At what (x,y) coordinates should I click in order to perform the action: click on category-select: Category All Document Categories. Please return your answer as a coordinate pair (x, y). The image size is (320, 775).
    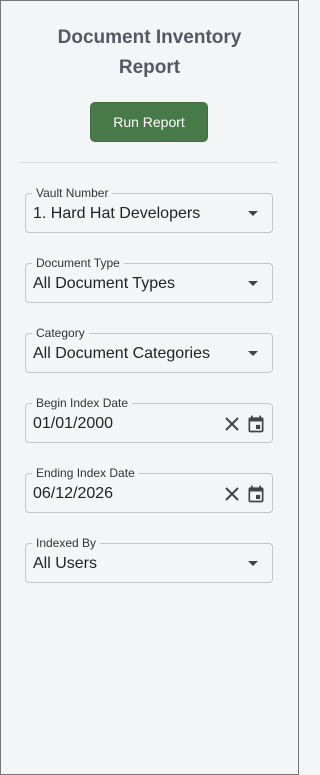
    Looking at the image, I should click on (149, 349).